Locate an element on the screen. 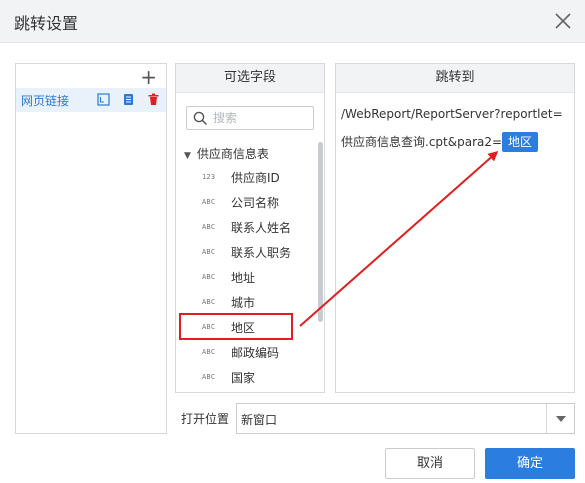 The width and height of the screenshot is (585, 483). fields-scrollbar is located at coordinates (320, 232).